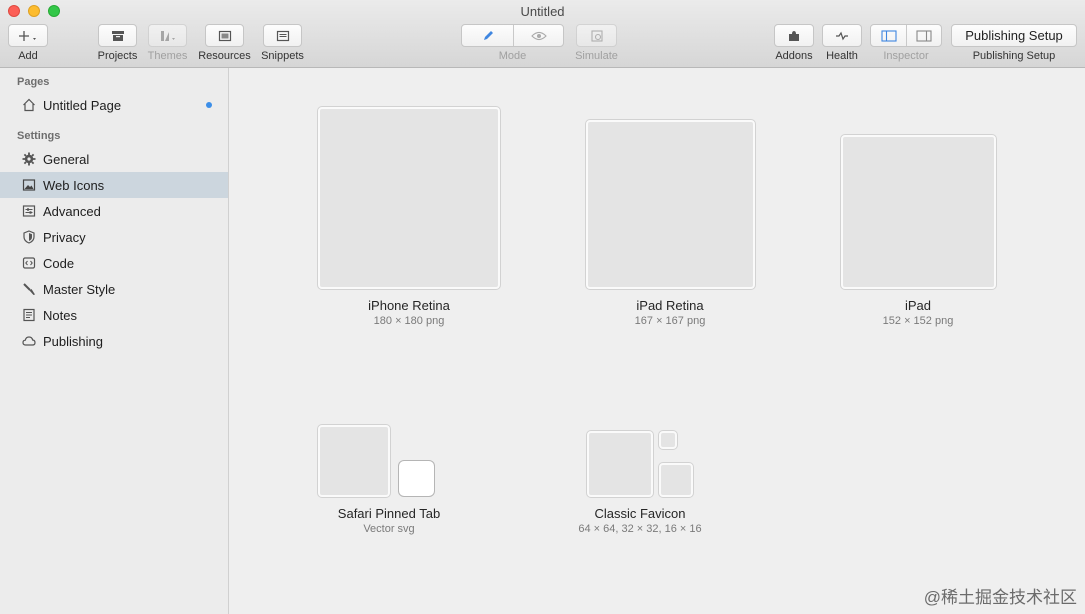  I want to click on sidebar-item-notes: Notes, so click(114, 315).